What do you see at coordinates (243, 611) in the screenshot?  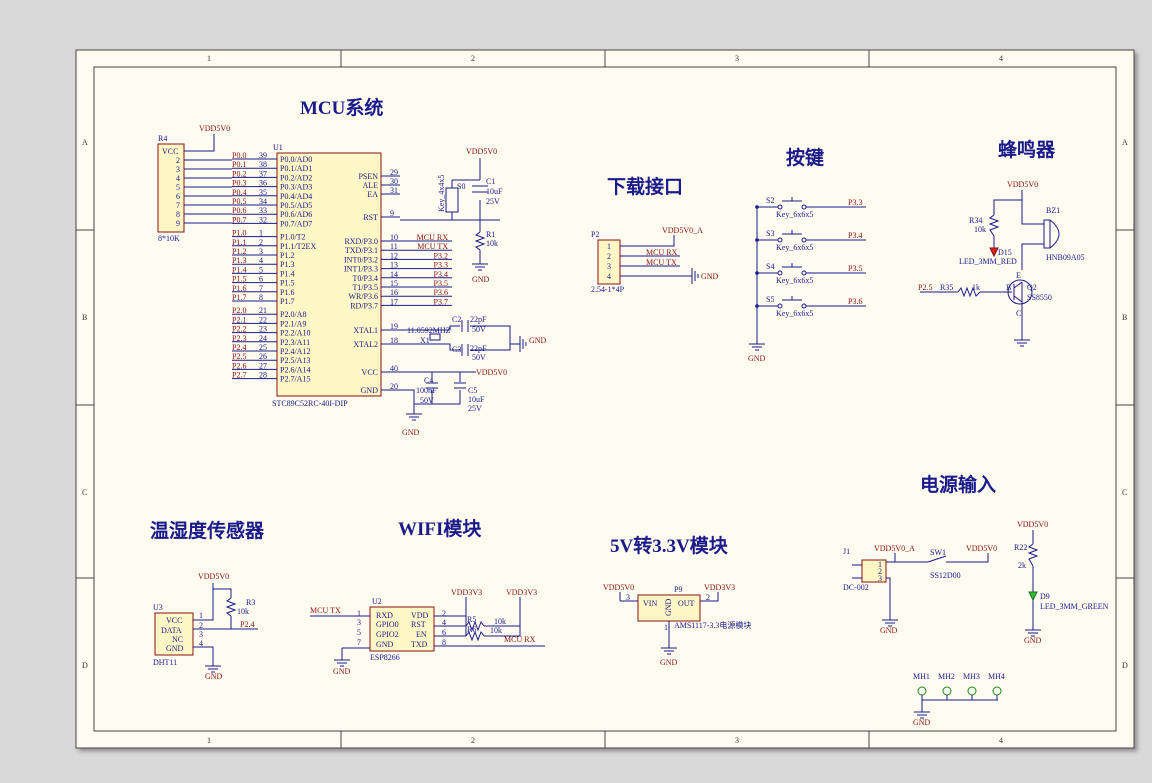 I see `r3-value: 10k` at bounding box center [243, 611].